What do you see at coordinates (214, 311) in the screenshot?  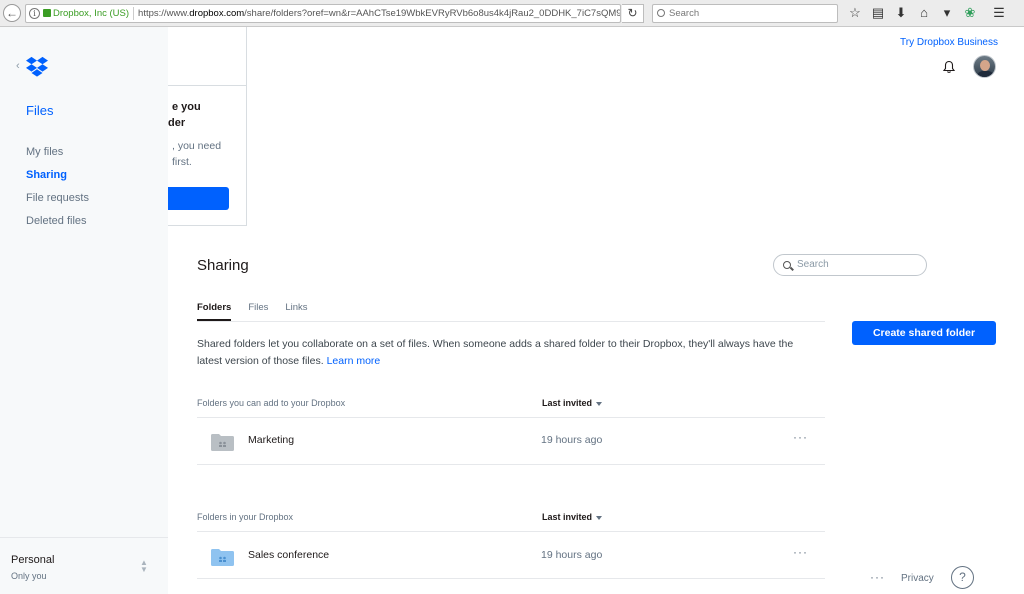 I see `tab-folders: Folders` at bounding box center [214, 311].